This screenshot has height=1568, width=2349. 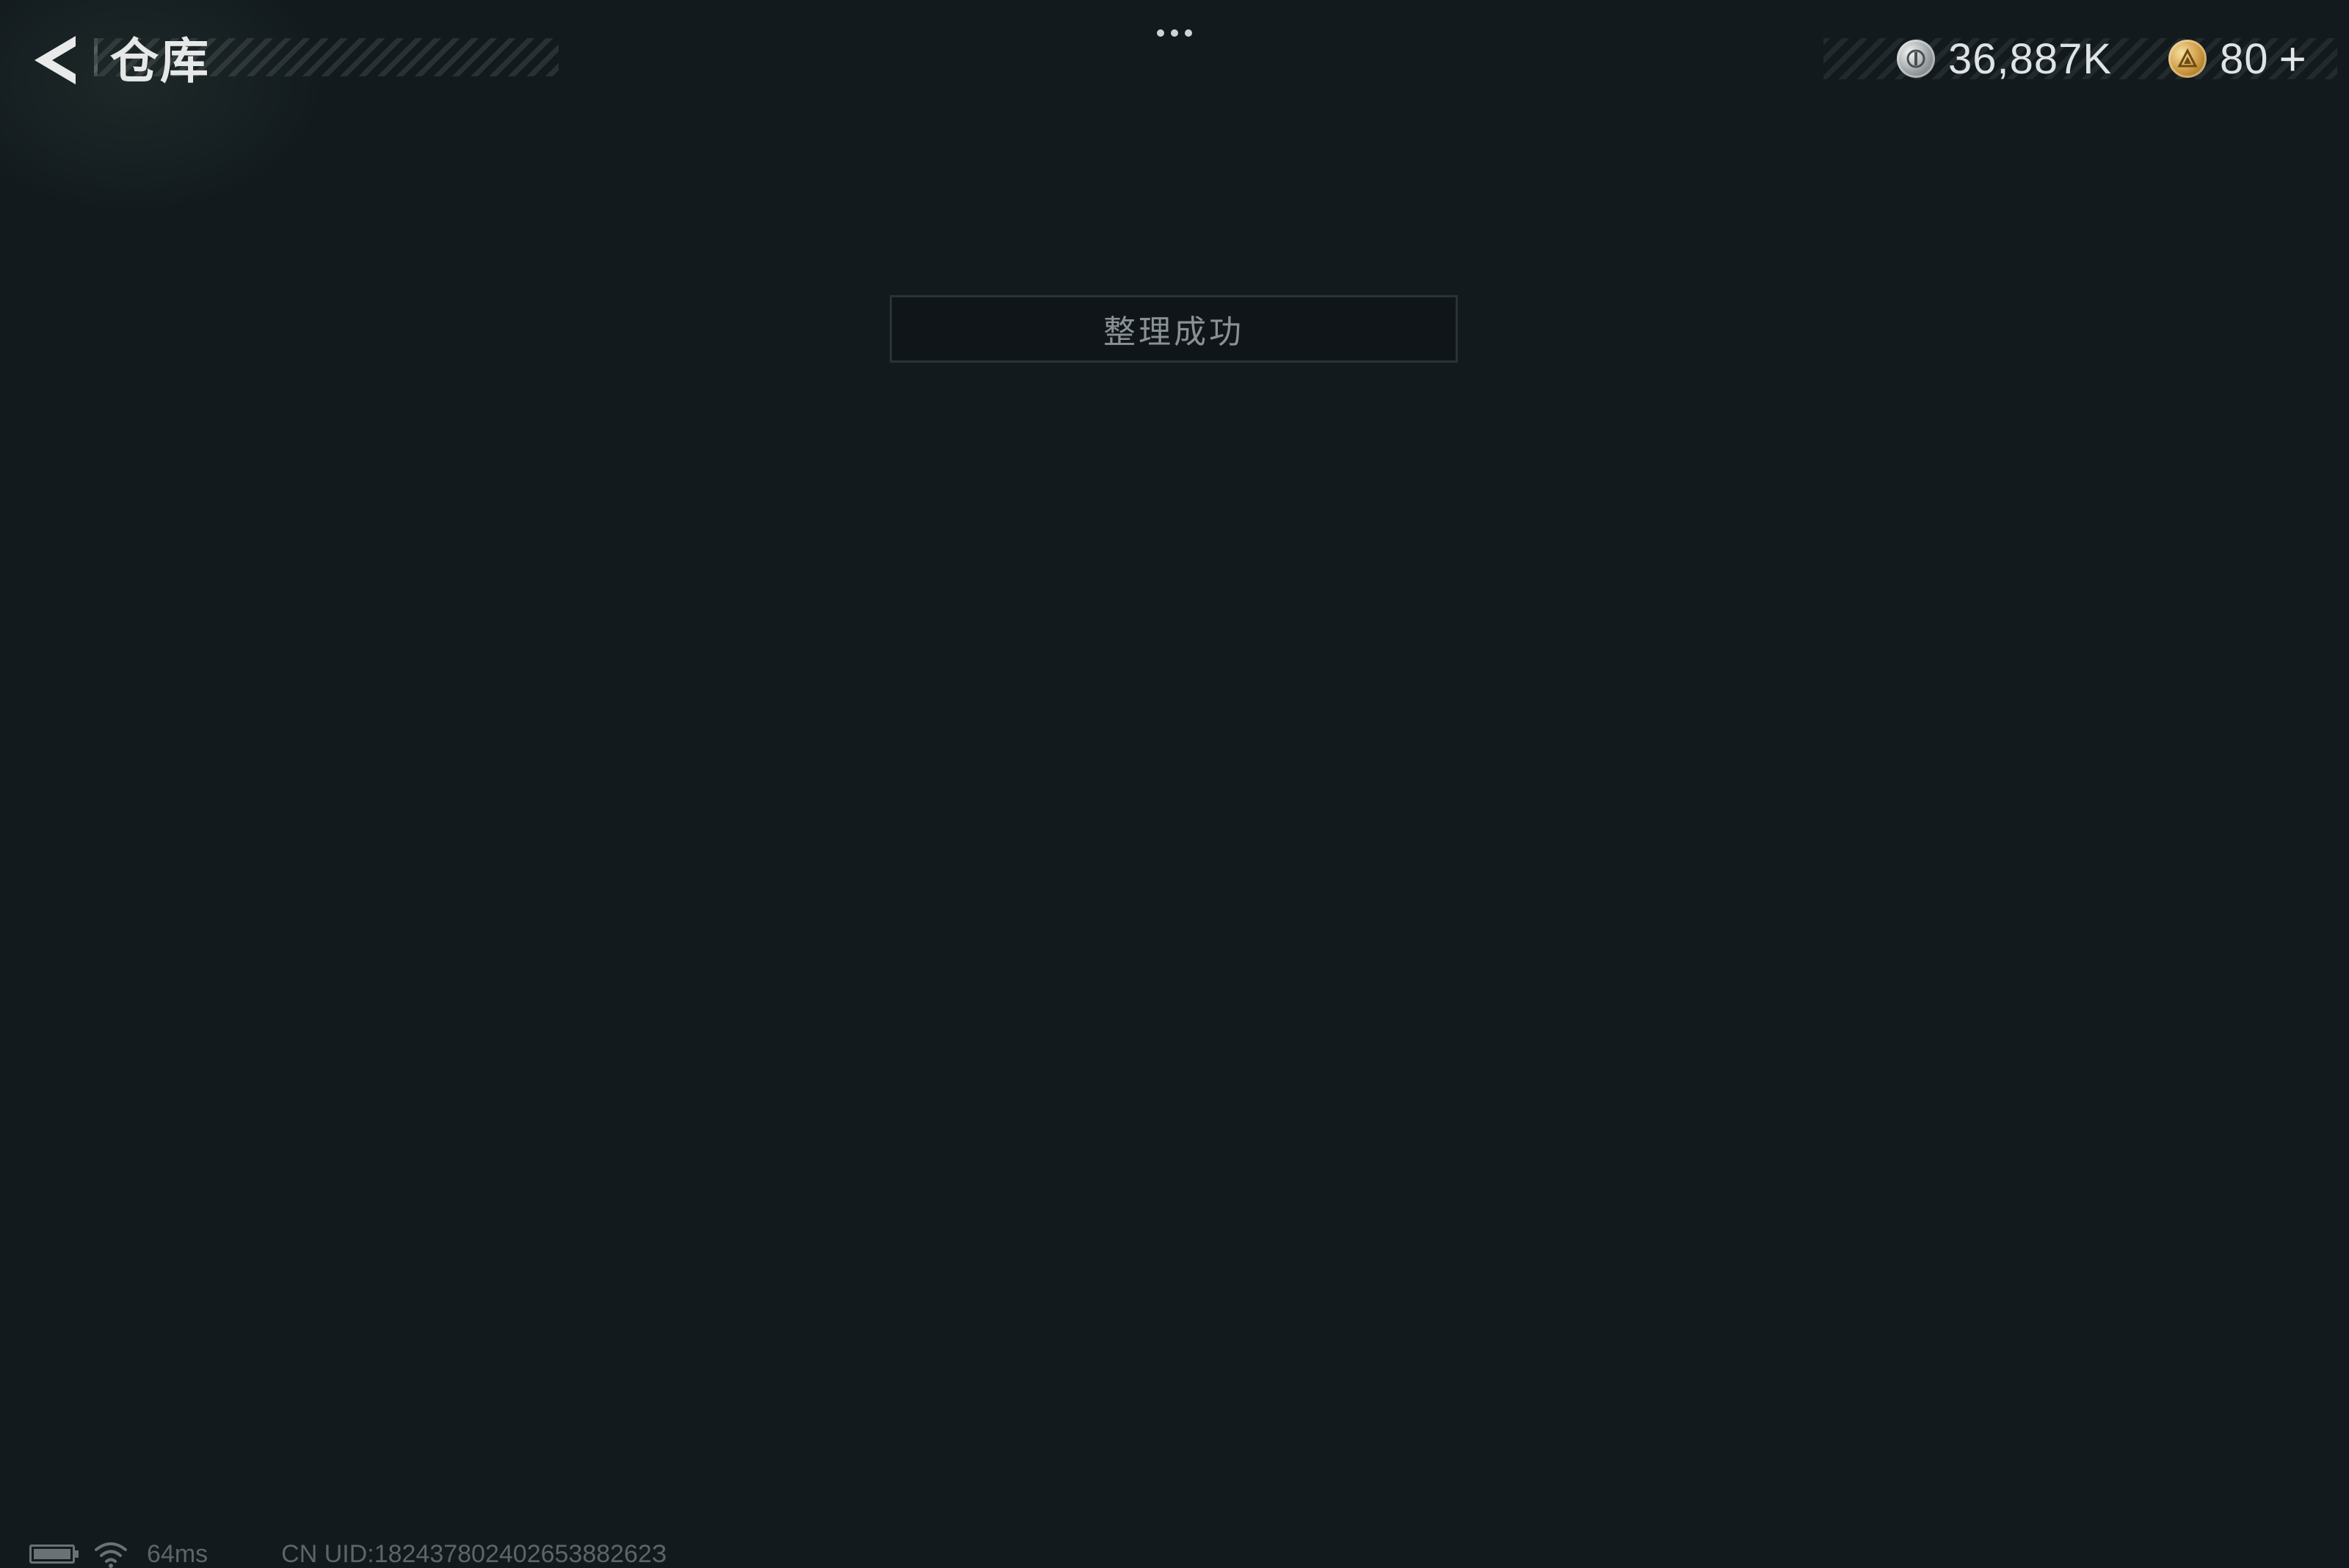 I want to click on silver-coin-icon, so click(x=1916, y=59).